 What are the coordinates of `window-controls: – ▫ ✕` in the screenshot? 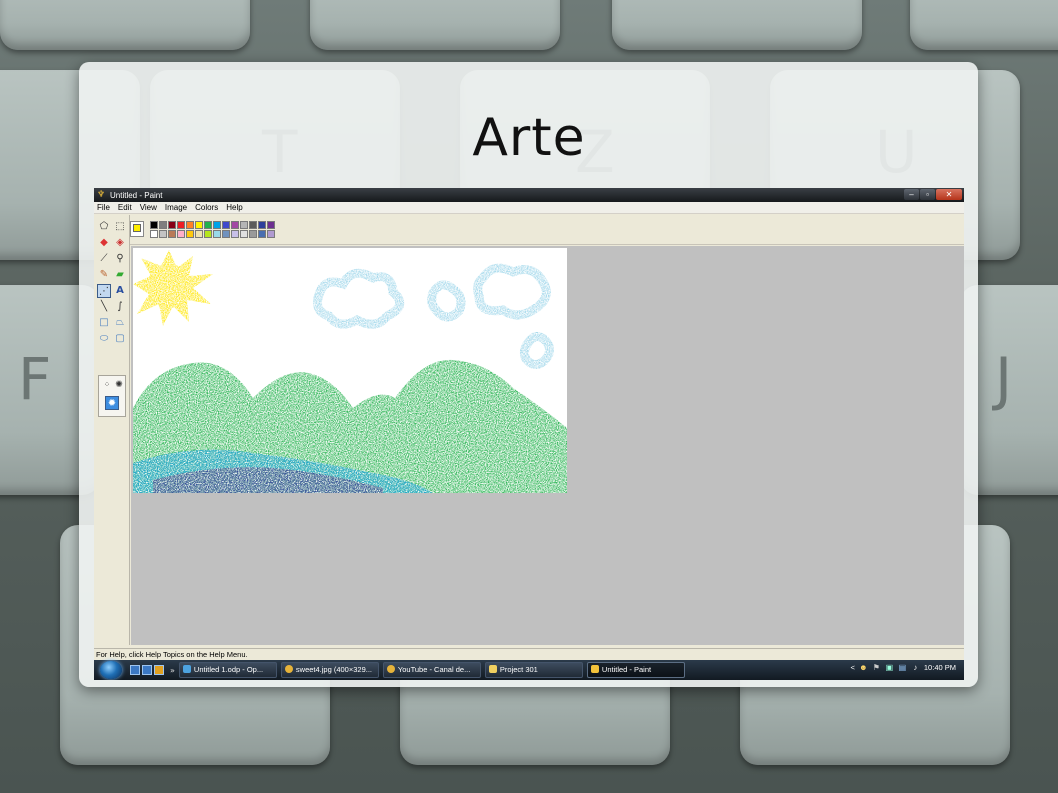 It's located at (933, 194).